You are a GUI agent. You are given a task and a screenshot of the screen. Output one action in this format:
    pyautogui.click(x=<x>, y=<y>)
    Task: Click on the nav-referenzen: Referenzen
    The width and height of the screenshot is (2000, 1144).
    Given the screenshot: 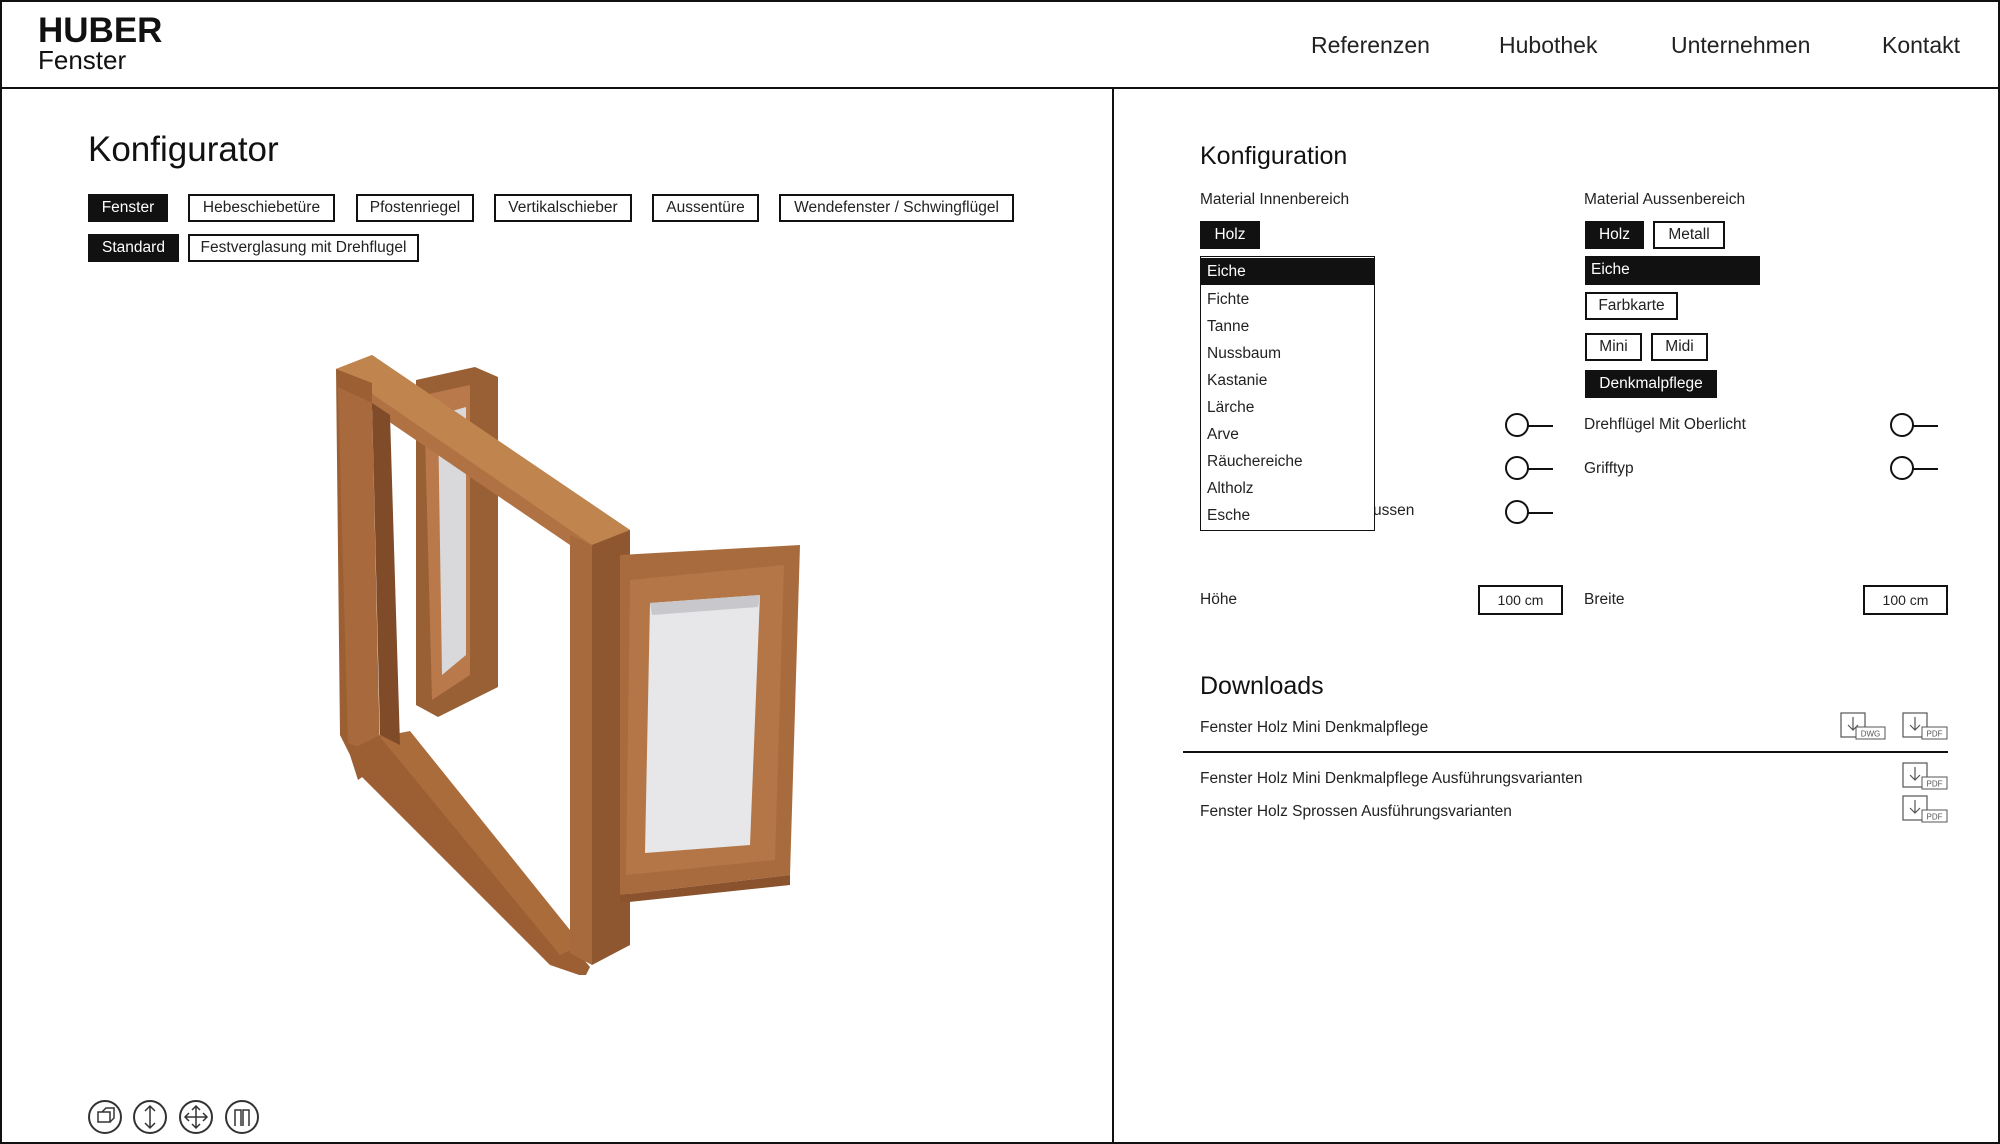 What is the action you would take?
    pyautogui.click(x=1370, y=45)
    